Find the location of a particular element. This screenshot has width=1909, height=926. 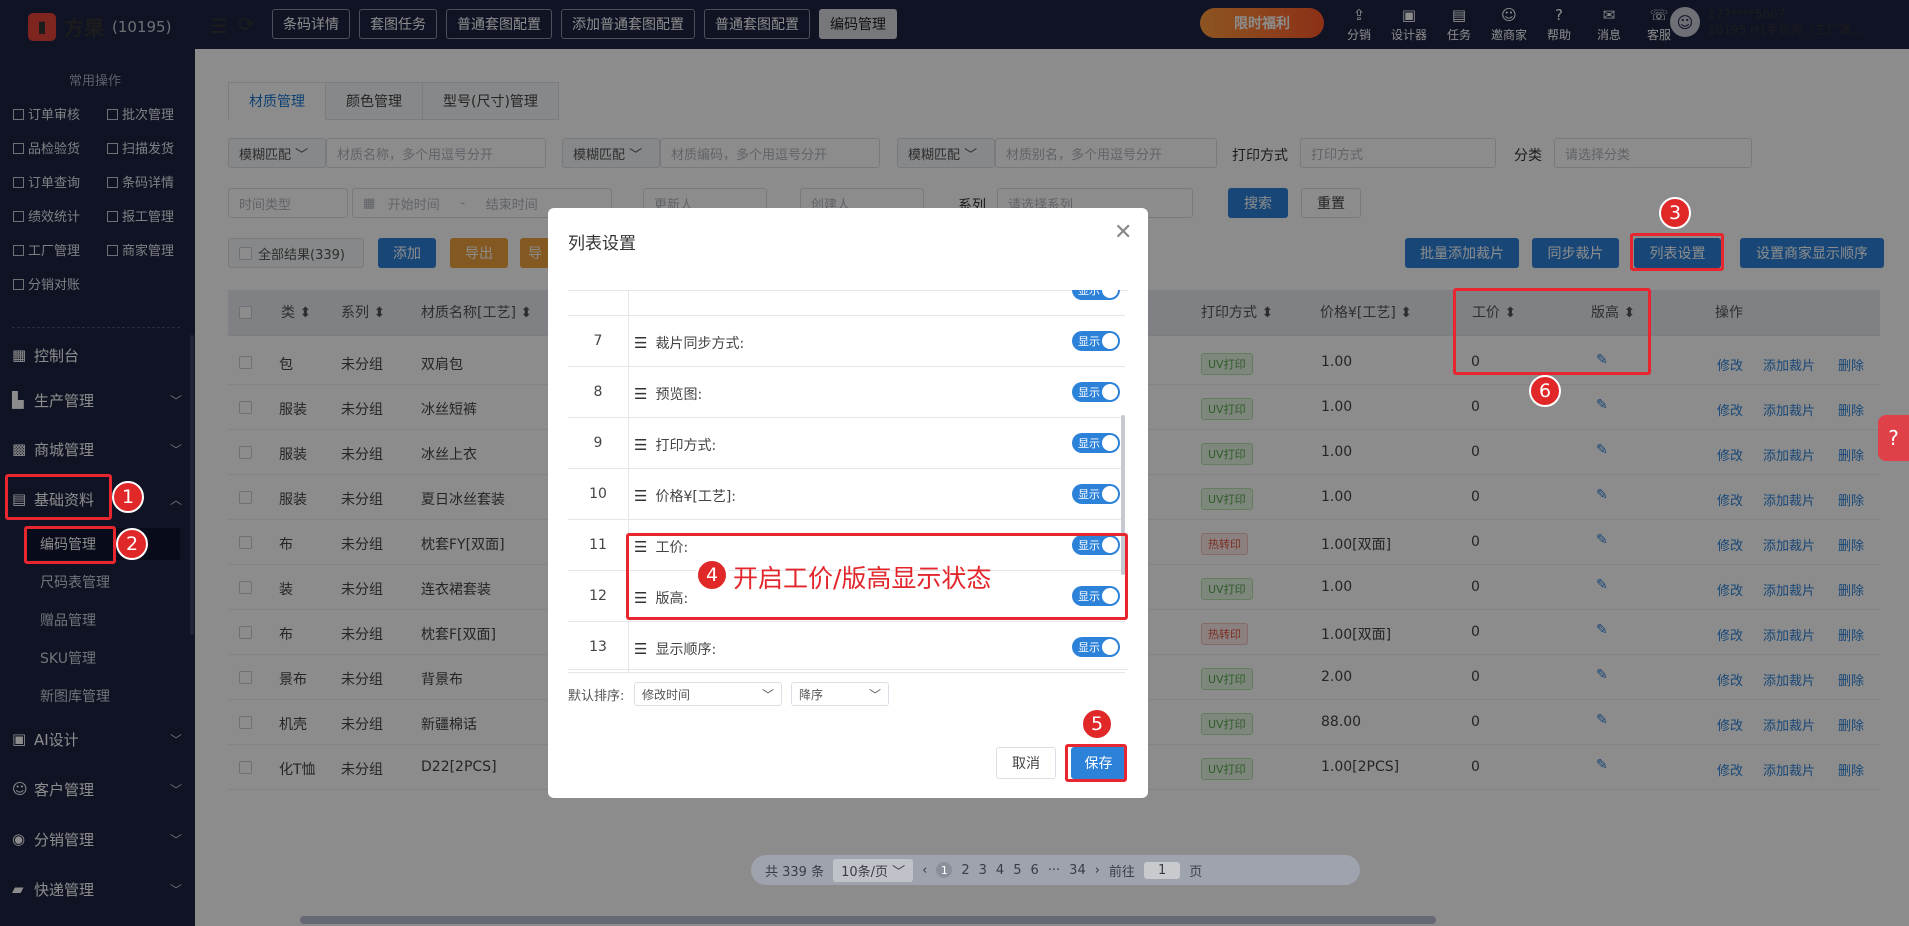

page-6: 6 is located at coordinates (1034, 870).